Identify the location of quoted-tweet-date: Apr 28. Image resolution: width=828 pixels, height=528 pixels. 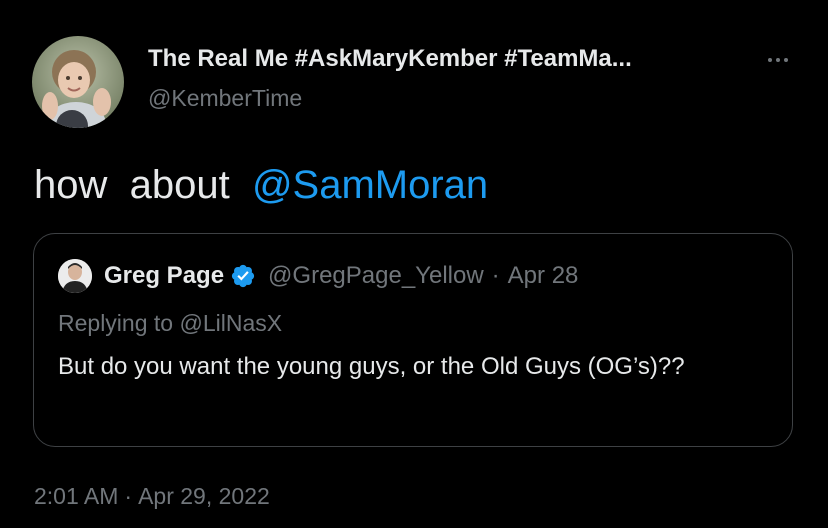
(543, 276).